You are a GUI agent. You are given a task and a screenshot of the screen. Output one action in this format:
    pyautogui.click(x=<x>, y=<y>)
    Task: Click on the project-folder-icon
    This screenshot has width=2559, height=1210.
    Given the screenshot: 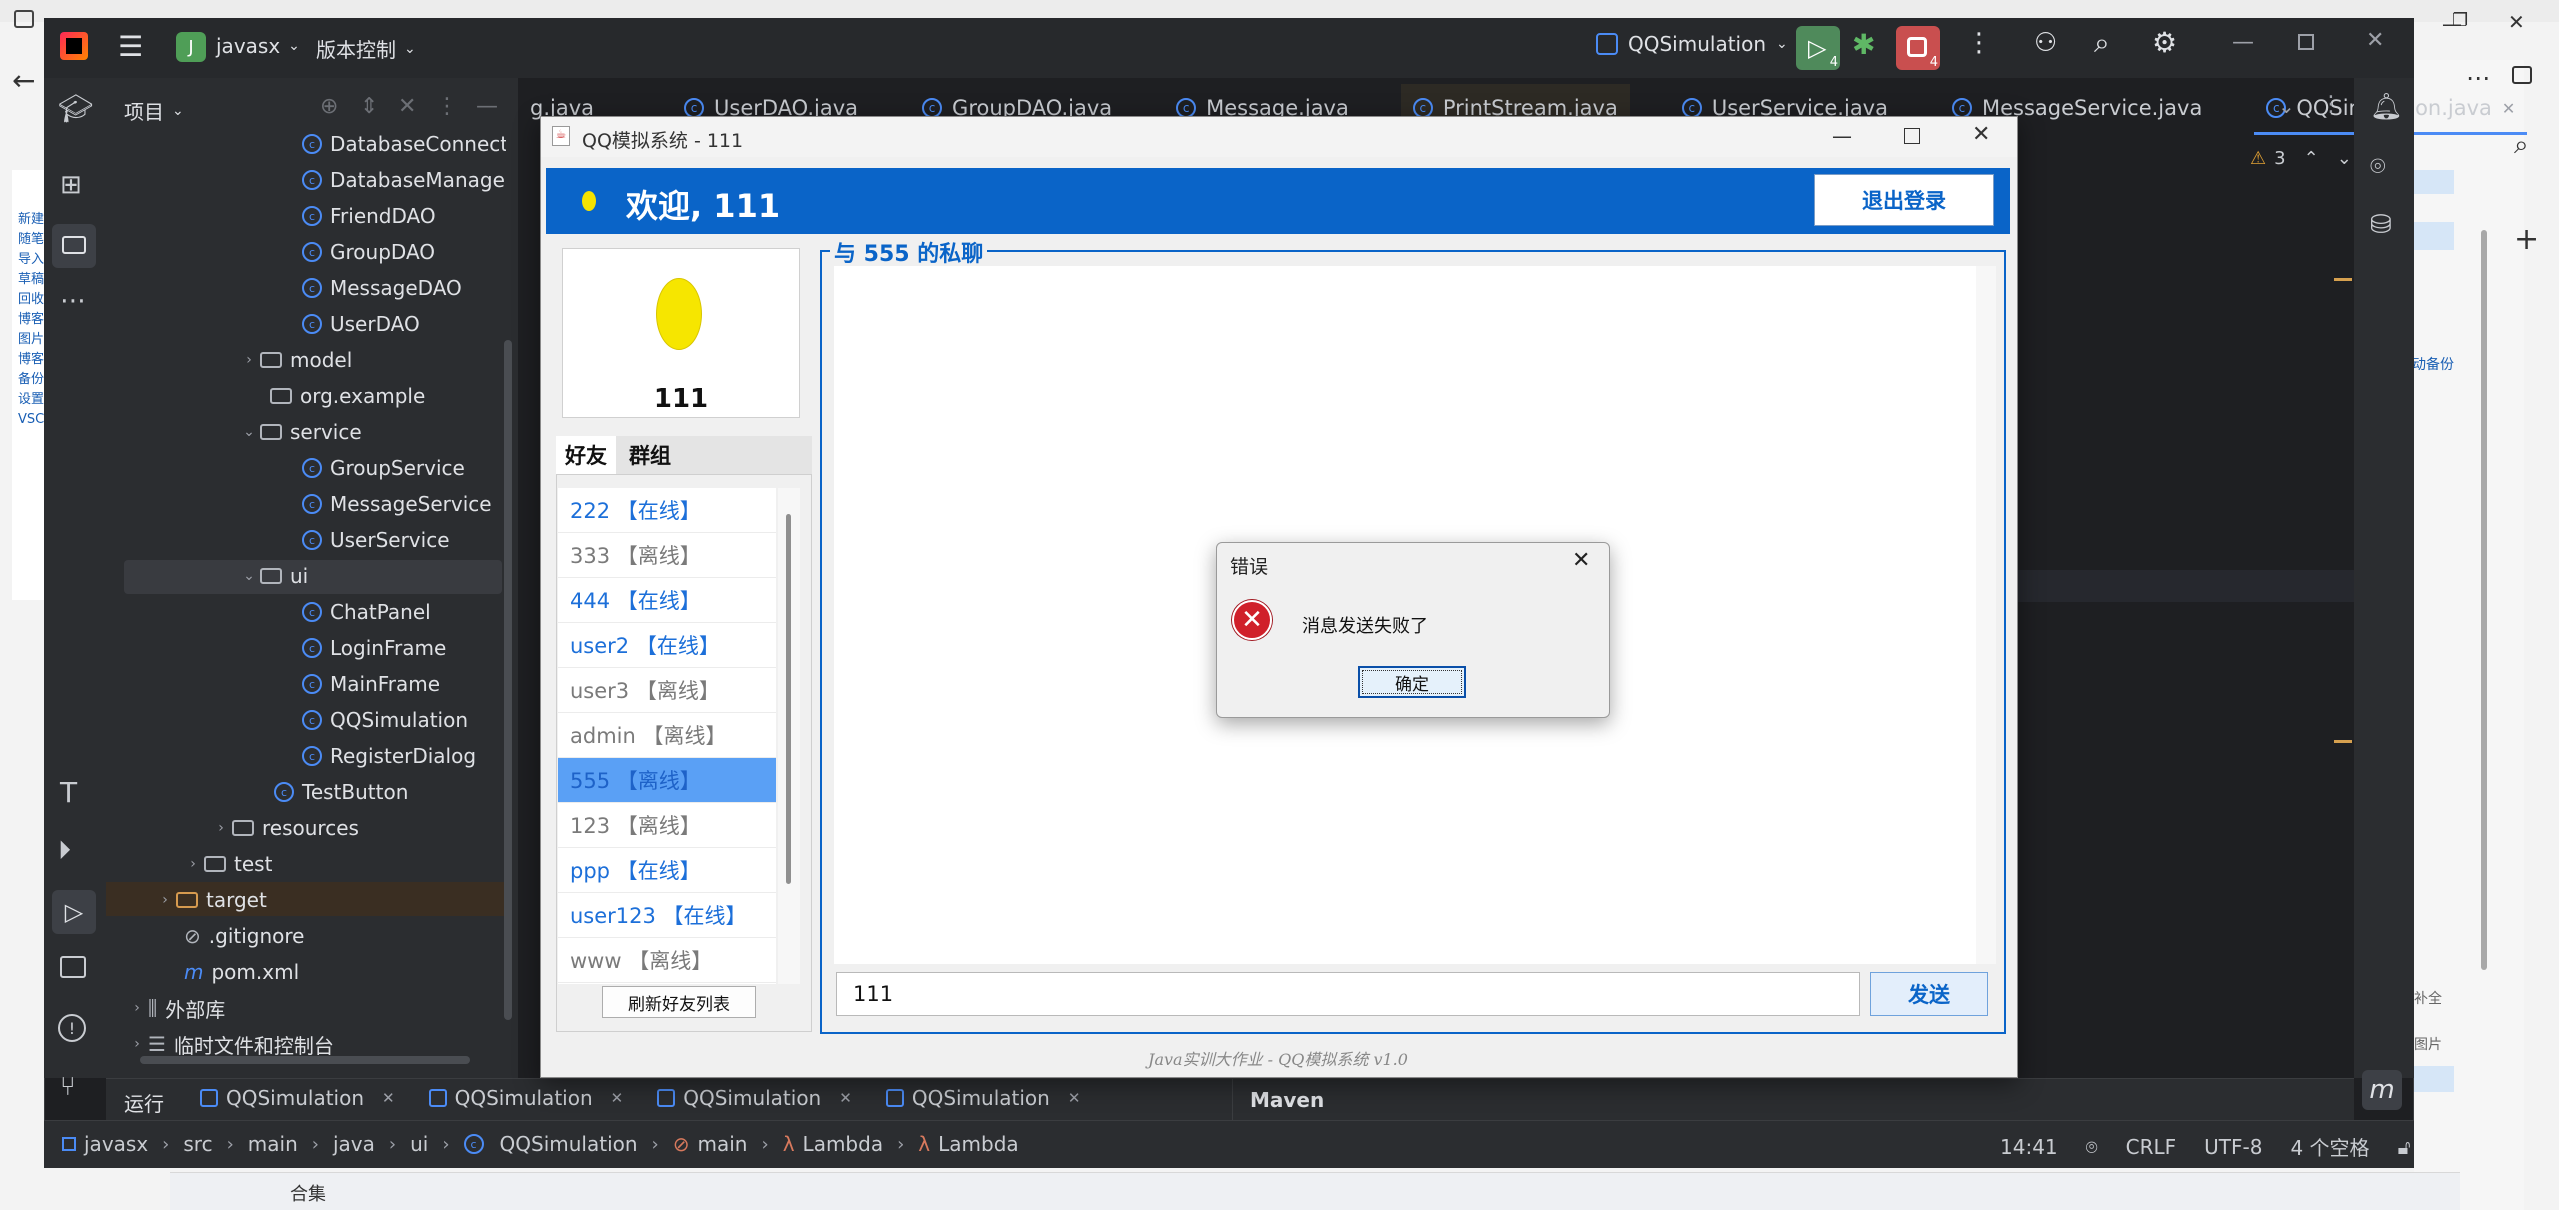 What is the action you would take?
    pyautogui.click(x=74, y=246)
    